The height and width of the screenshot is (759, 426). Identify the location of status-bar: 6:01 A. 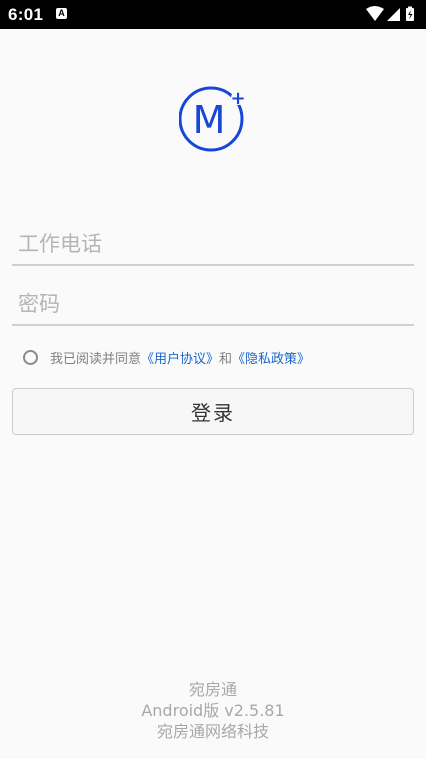
(213, 14).